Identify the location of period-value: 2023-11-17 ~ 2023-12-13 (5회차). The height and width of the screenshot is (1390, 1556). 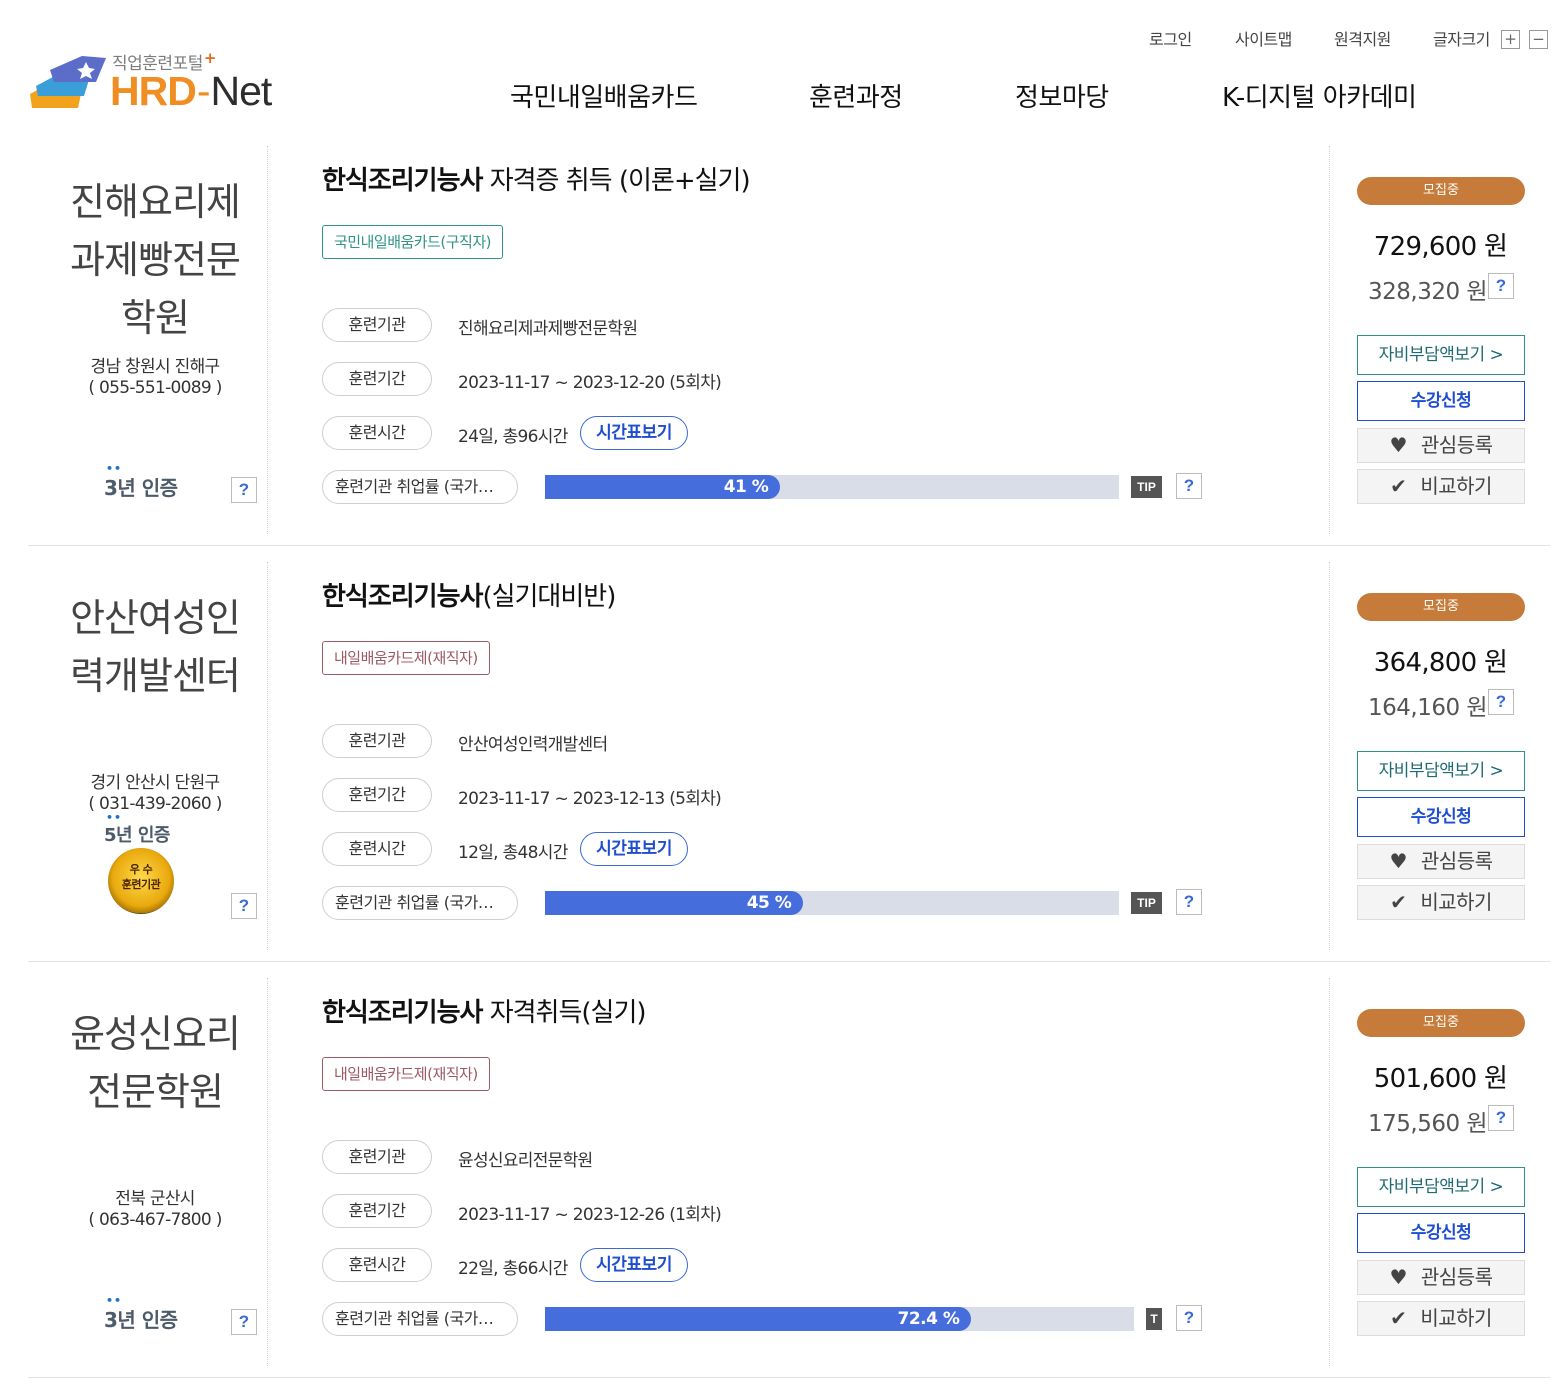
(590, 799).